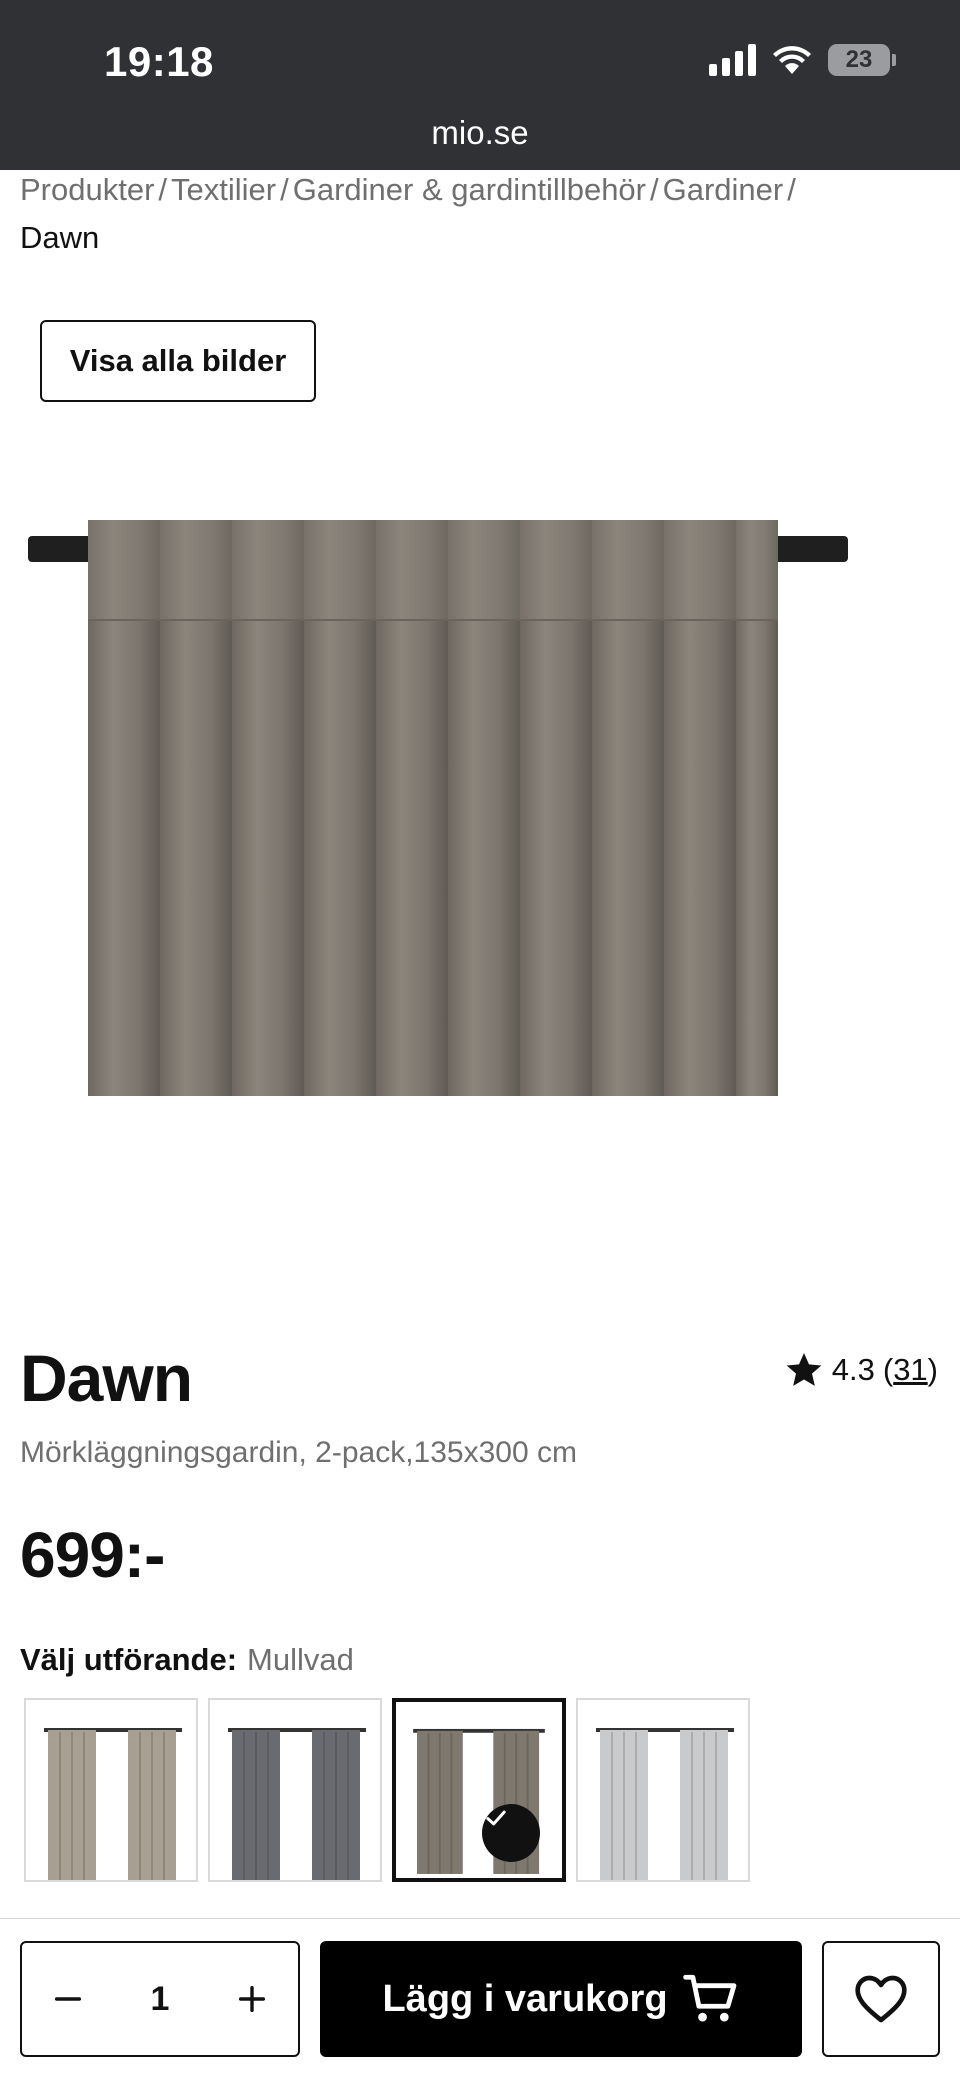 This screenshot has width=960, height=2078. What do you see at coordinates (709, 1998) in the screenshot?
I see `cart-icon` at bounding box center [709, 1998].